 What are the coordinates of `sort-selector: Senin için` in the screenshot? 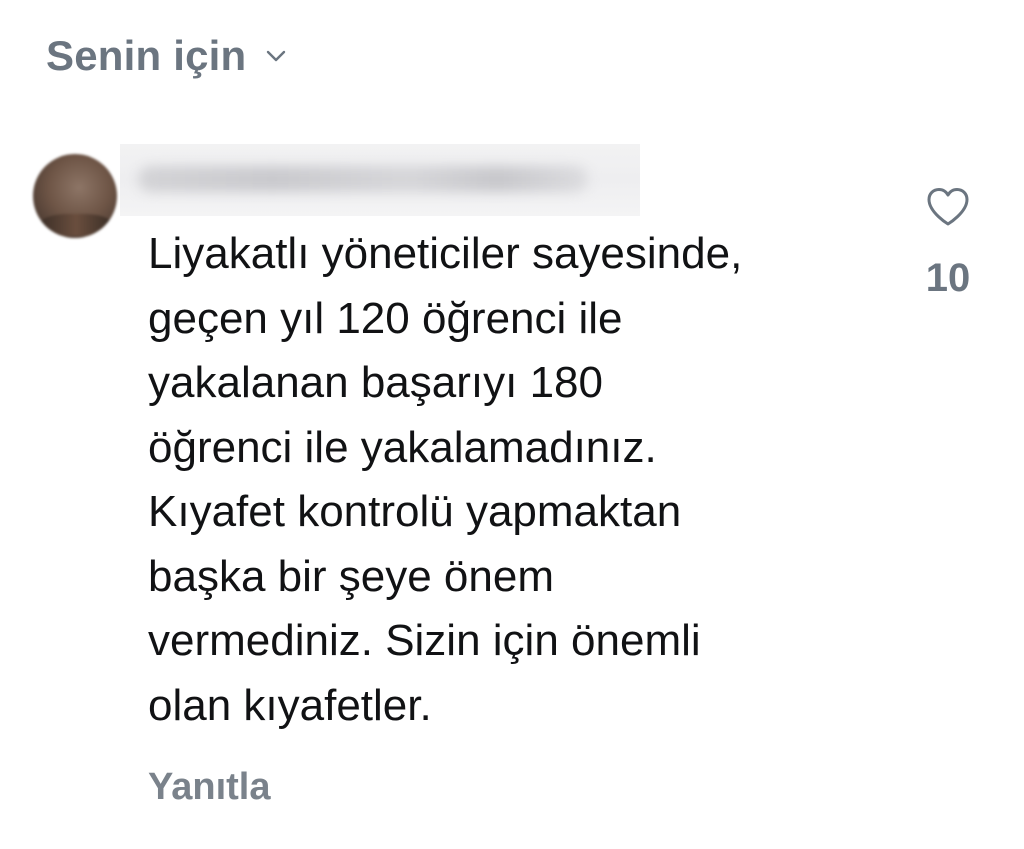 It's located at (167, 56).